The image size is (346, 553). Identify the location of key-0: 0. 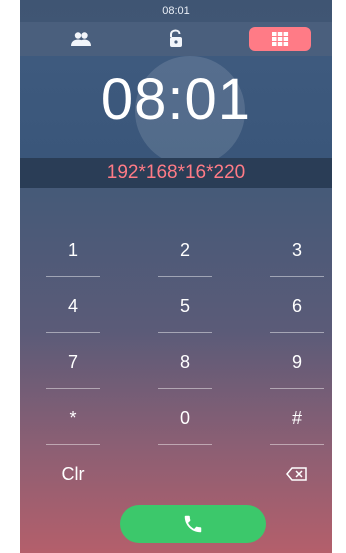
(185, 418).